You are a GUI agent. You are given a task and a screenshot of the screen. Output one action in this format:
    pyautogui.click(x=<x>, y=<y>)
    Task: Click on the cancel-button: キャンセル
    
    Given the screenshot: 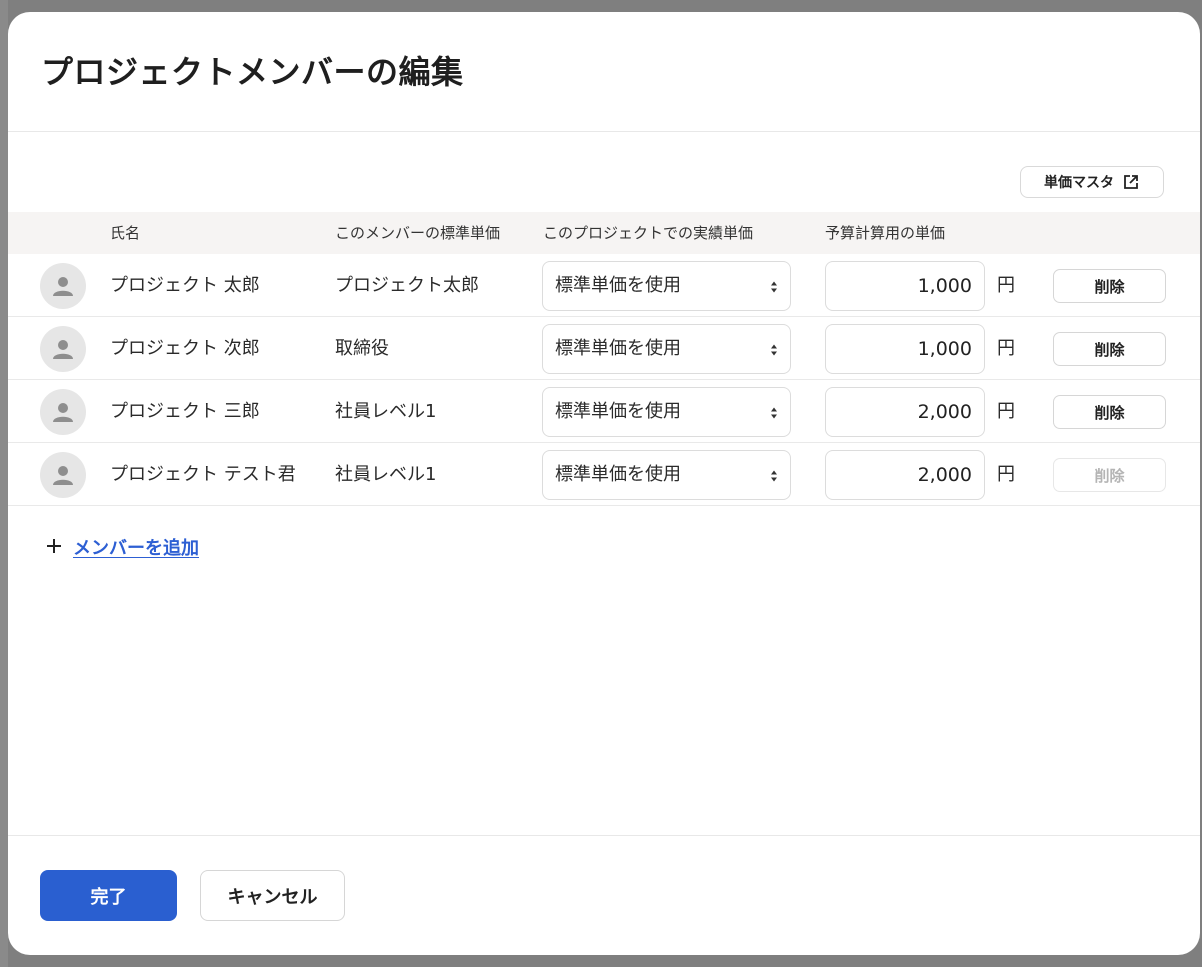 What is the action you would take?
    pyautogui.click(x=272, y=895)
    